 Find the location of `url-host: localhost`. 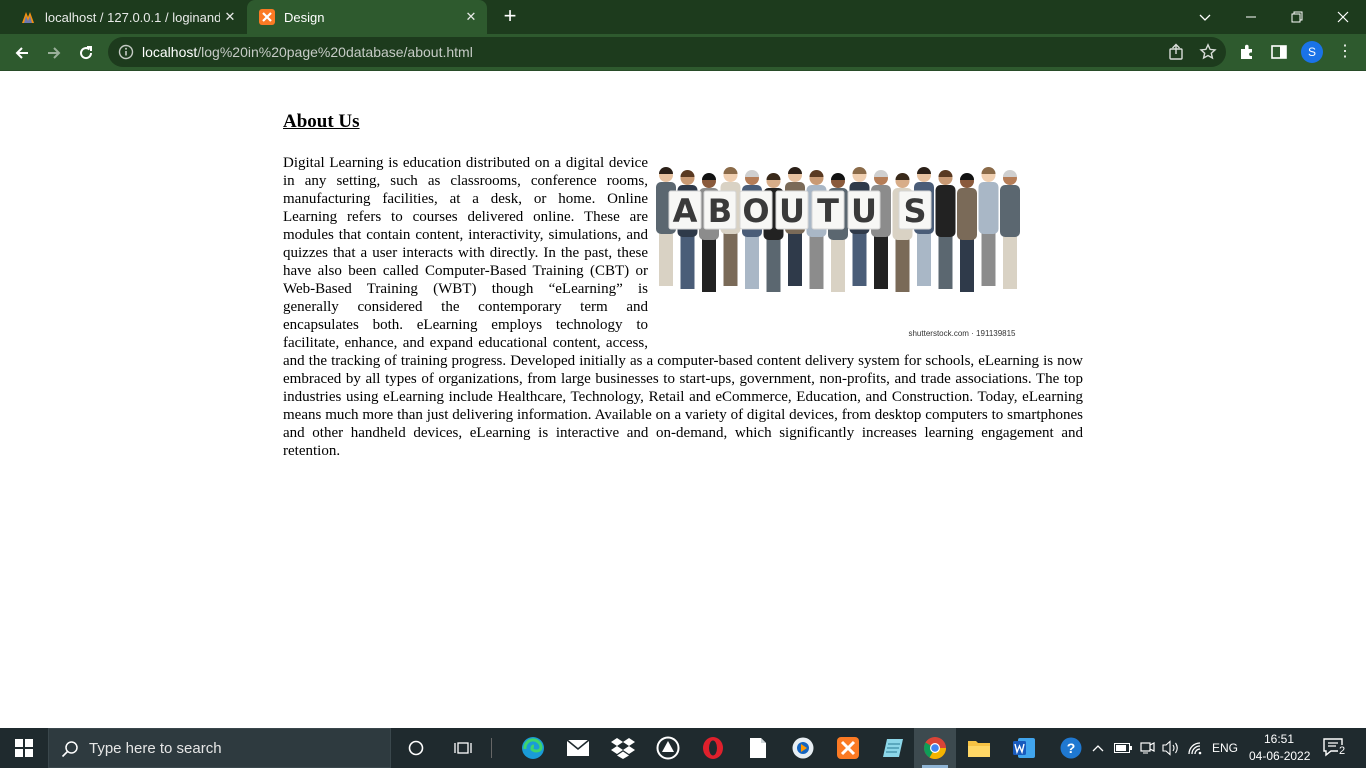

url-host: localhost is located at coordinates (170, 52).